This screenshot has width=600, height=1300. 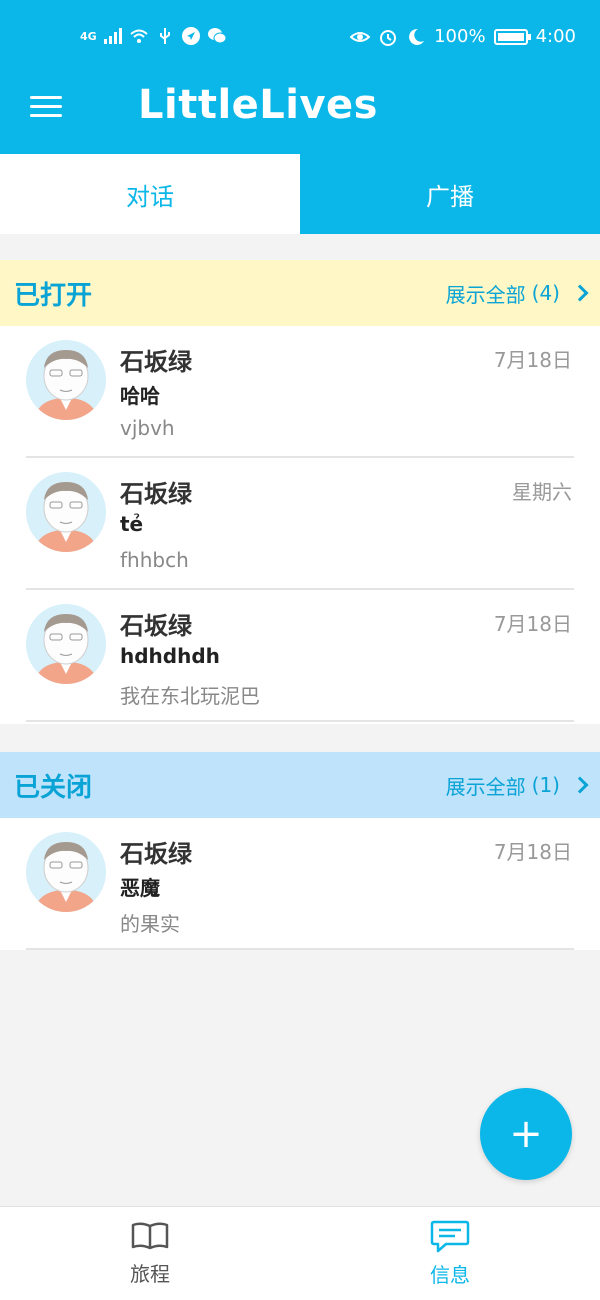 I want to click on battery-percent: 100%, so click(x=460, y=36).